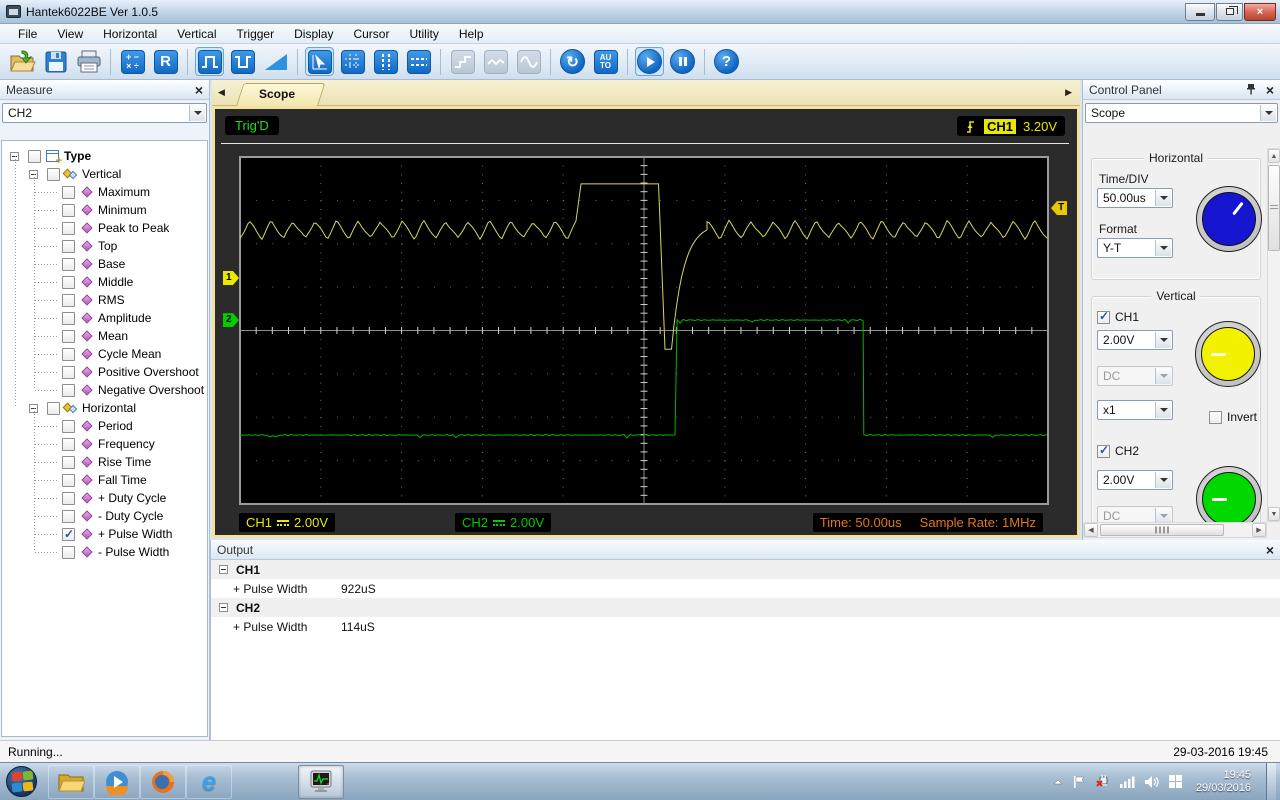 This screenshot has width=1280, height=800. Describe the element at coordinates (104, 354) in the screenshot. I see `tree-item-cycle-mean: Cycle Mean` at that location.